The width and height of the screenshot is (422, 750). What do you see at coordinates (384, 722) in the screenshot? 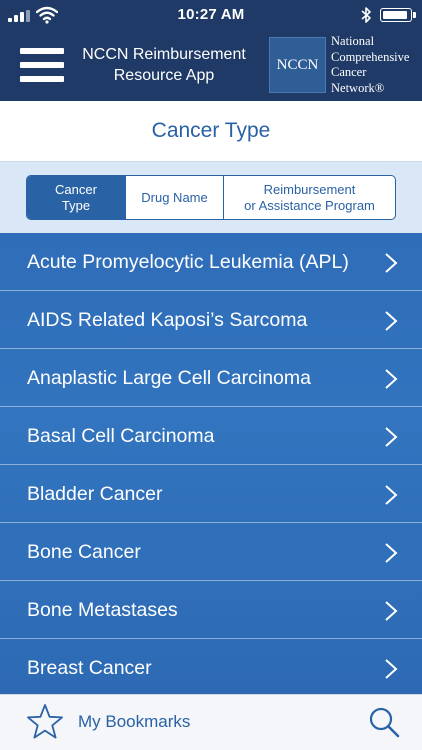
I see `search-icon` at bounding box center [384, 722].